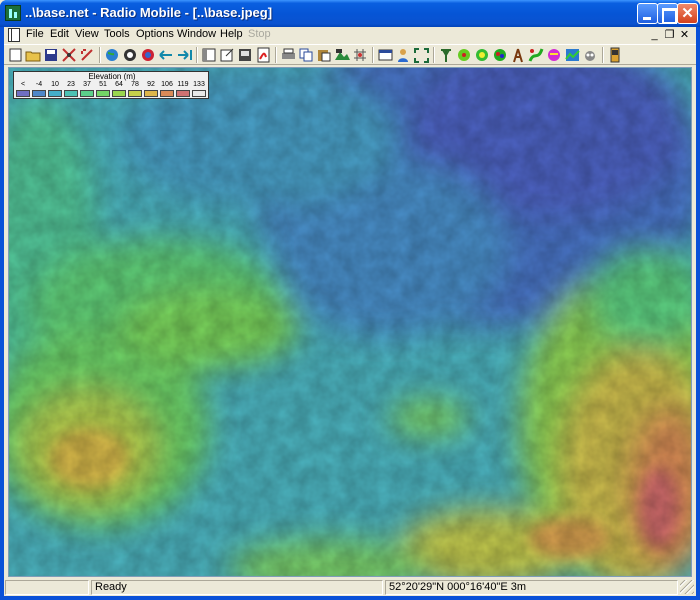 This screenshot has width=700, height=600. Describe the element at coordinates (259, 34) in the screenshot. I see `menu-stop: Stop` at that location.